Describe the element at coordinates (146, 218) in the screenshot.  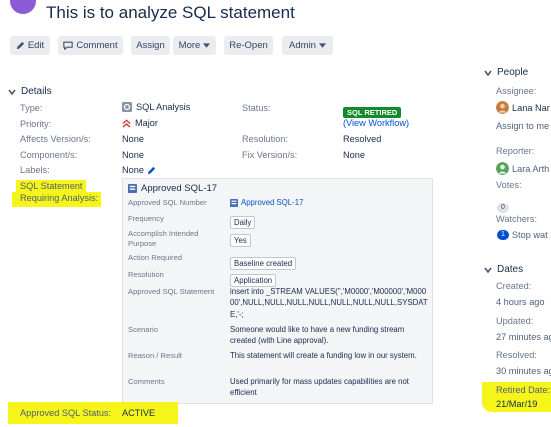
I see `panel-label-frequency: Frequency` at that location.